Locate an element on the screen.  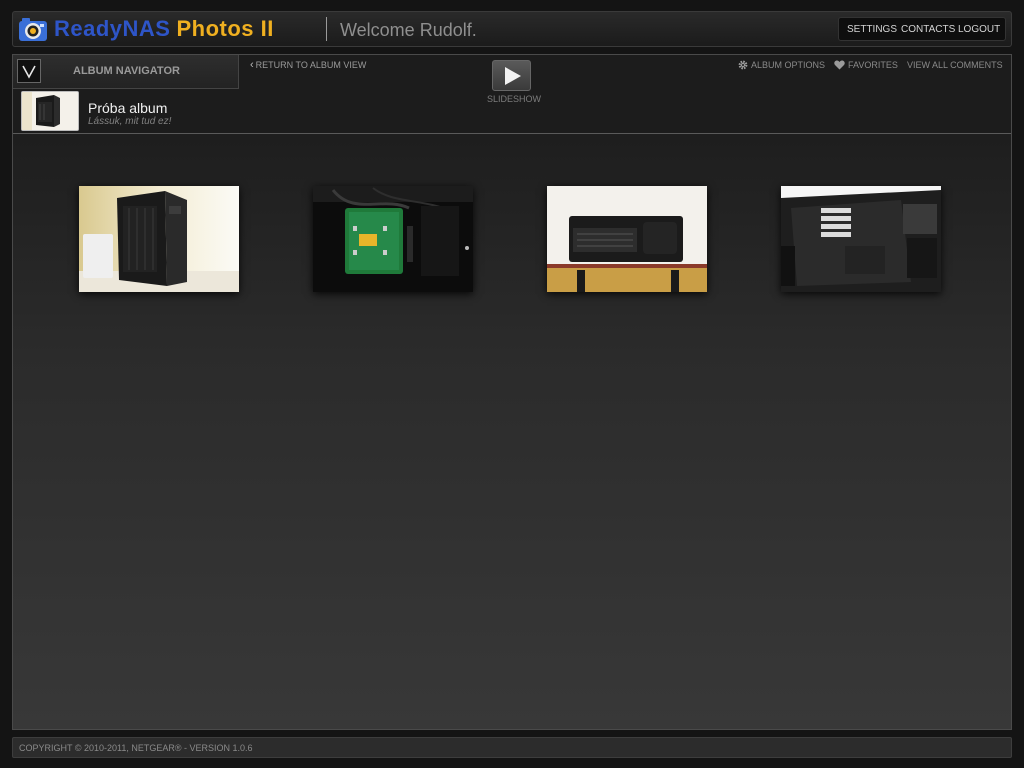
return-label: RETURN TO ALBUM VIEW is located at coordinates (311, 65).